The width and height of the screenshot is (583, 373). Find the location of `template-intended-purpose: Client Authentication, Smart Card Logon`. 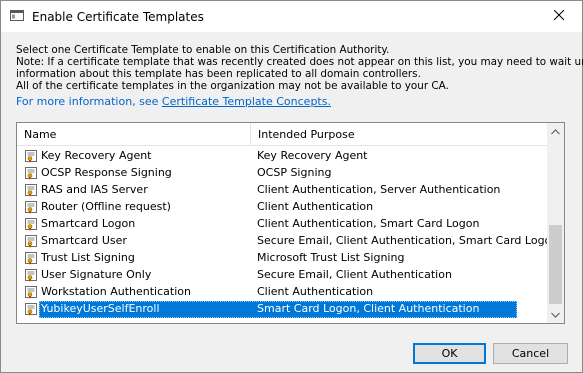

template-intended-purpose: Client Authentication, Smart Card Logon is located at coordinates (368, 223).